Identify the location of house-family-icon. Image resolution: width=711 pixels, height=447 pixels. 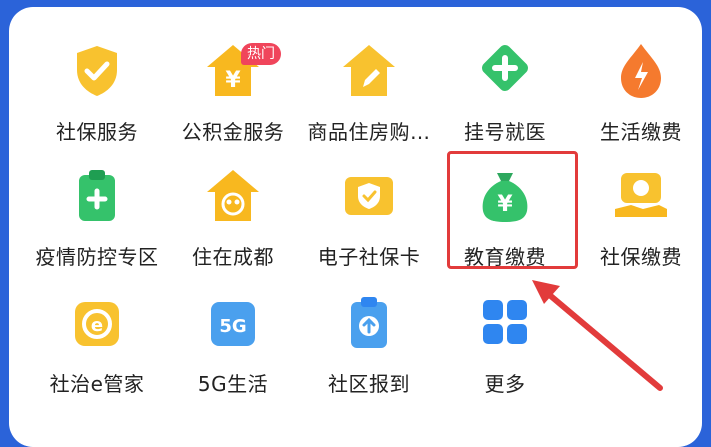
(233, 196).